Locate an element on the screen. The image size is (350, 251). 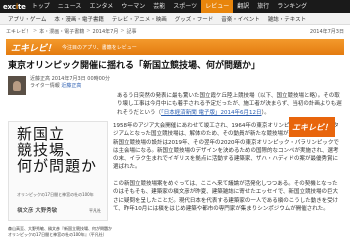
article-meta-text: 近藤正高 2014年7月3日 00時00分 ライター情報 近藤正高 is located at coordinates (70, 83).